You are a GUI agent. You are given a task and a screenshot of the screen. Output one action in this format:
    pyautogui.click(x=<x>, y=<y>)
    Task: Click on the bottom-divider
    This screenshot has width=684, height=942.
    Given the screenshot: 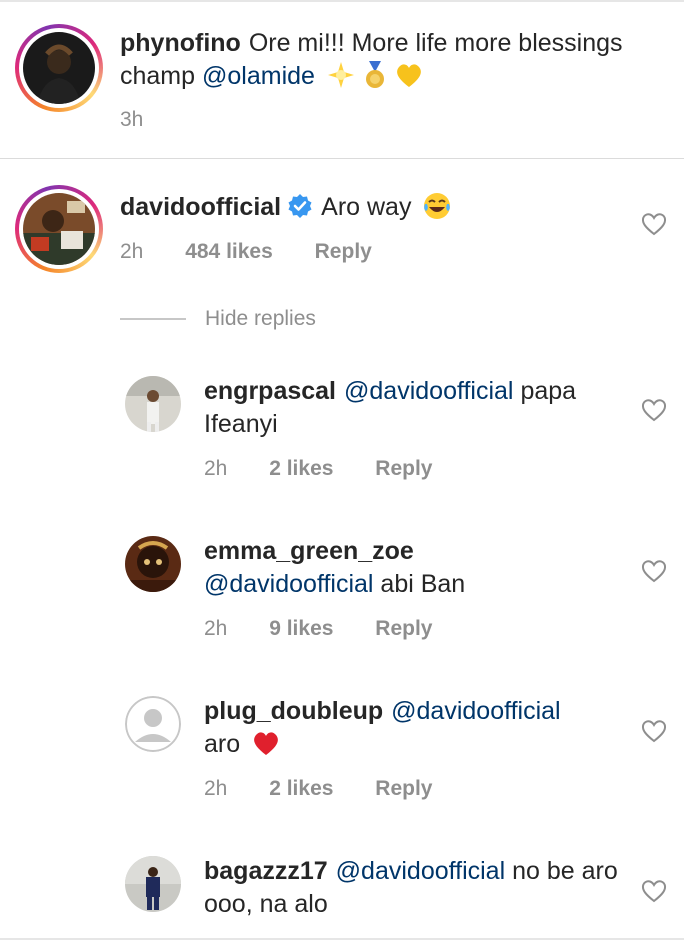 What is the action you would take?
    pyautogui.click(x=342, y=939)
    